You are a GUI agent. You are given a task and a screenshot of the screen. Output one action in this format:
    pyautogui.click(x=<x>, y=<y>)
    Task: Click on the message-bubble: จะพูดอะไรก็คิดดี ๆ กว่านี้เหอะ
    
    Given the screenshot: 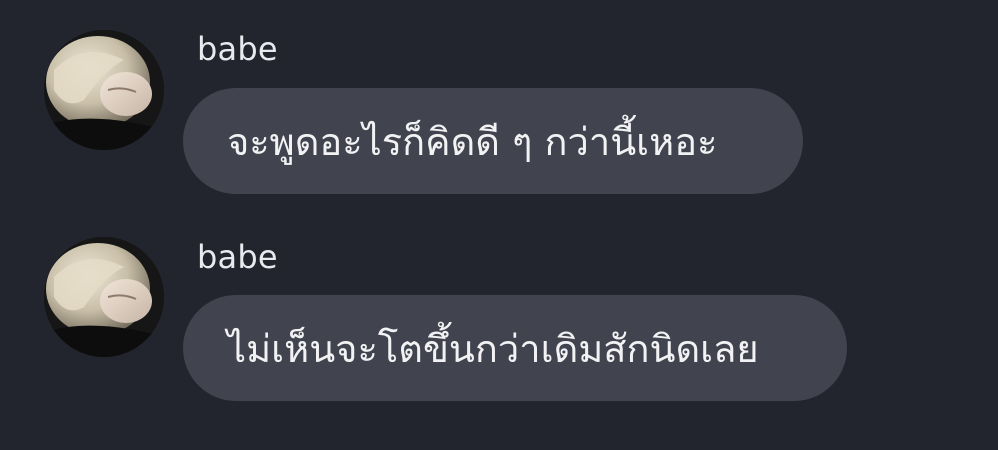 What is the action you would take?
    pyautogui.click(x=493, y=141)
    